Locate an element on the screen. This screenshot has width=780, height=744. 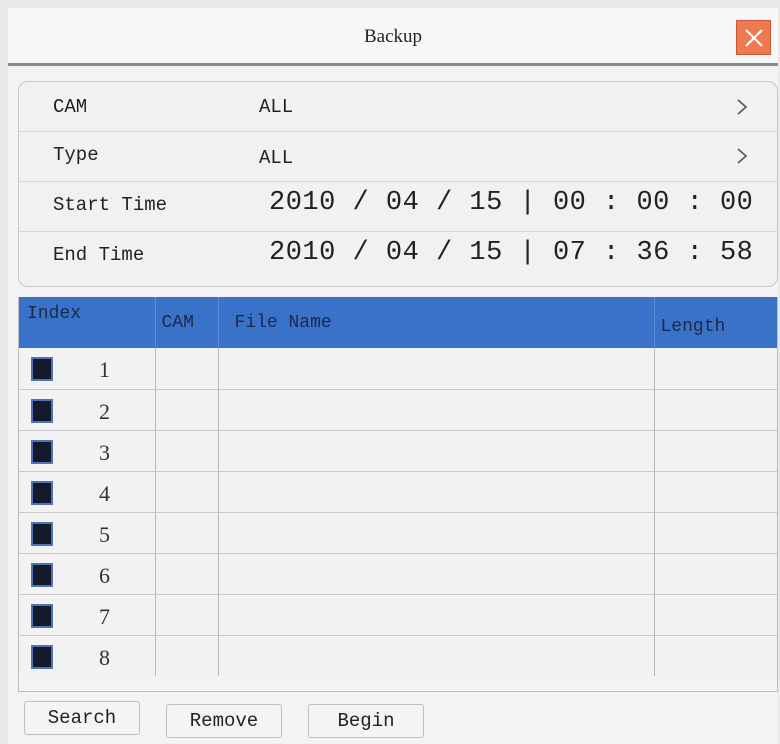
end-time-label: End Time is located at coordinates (99, 255).